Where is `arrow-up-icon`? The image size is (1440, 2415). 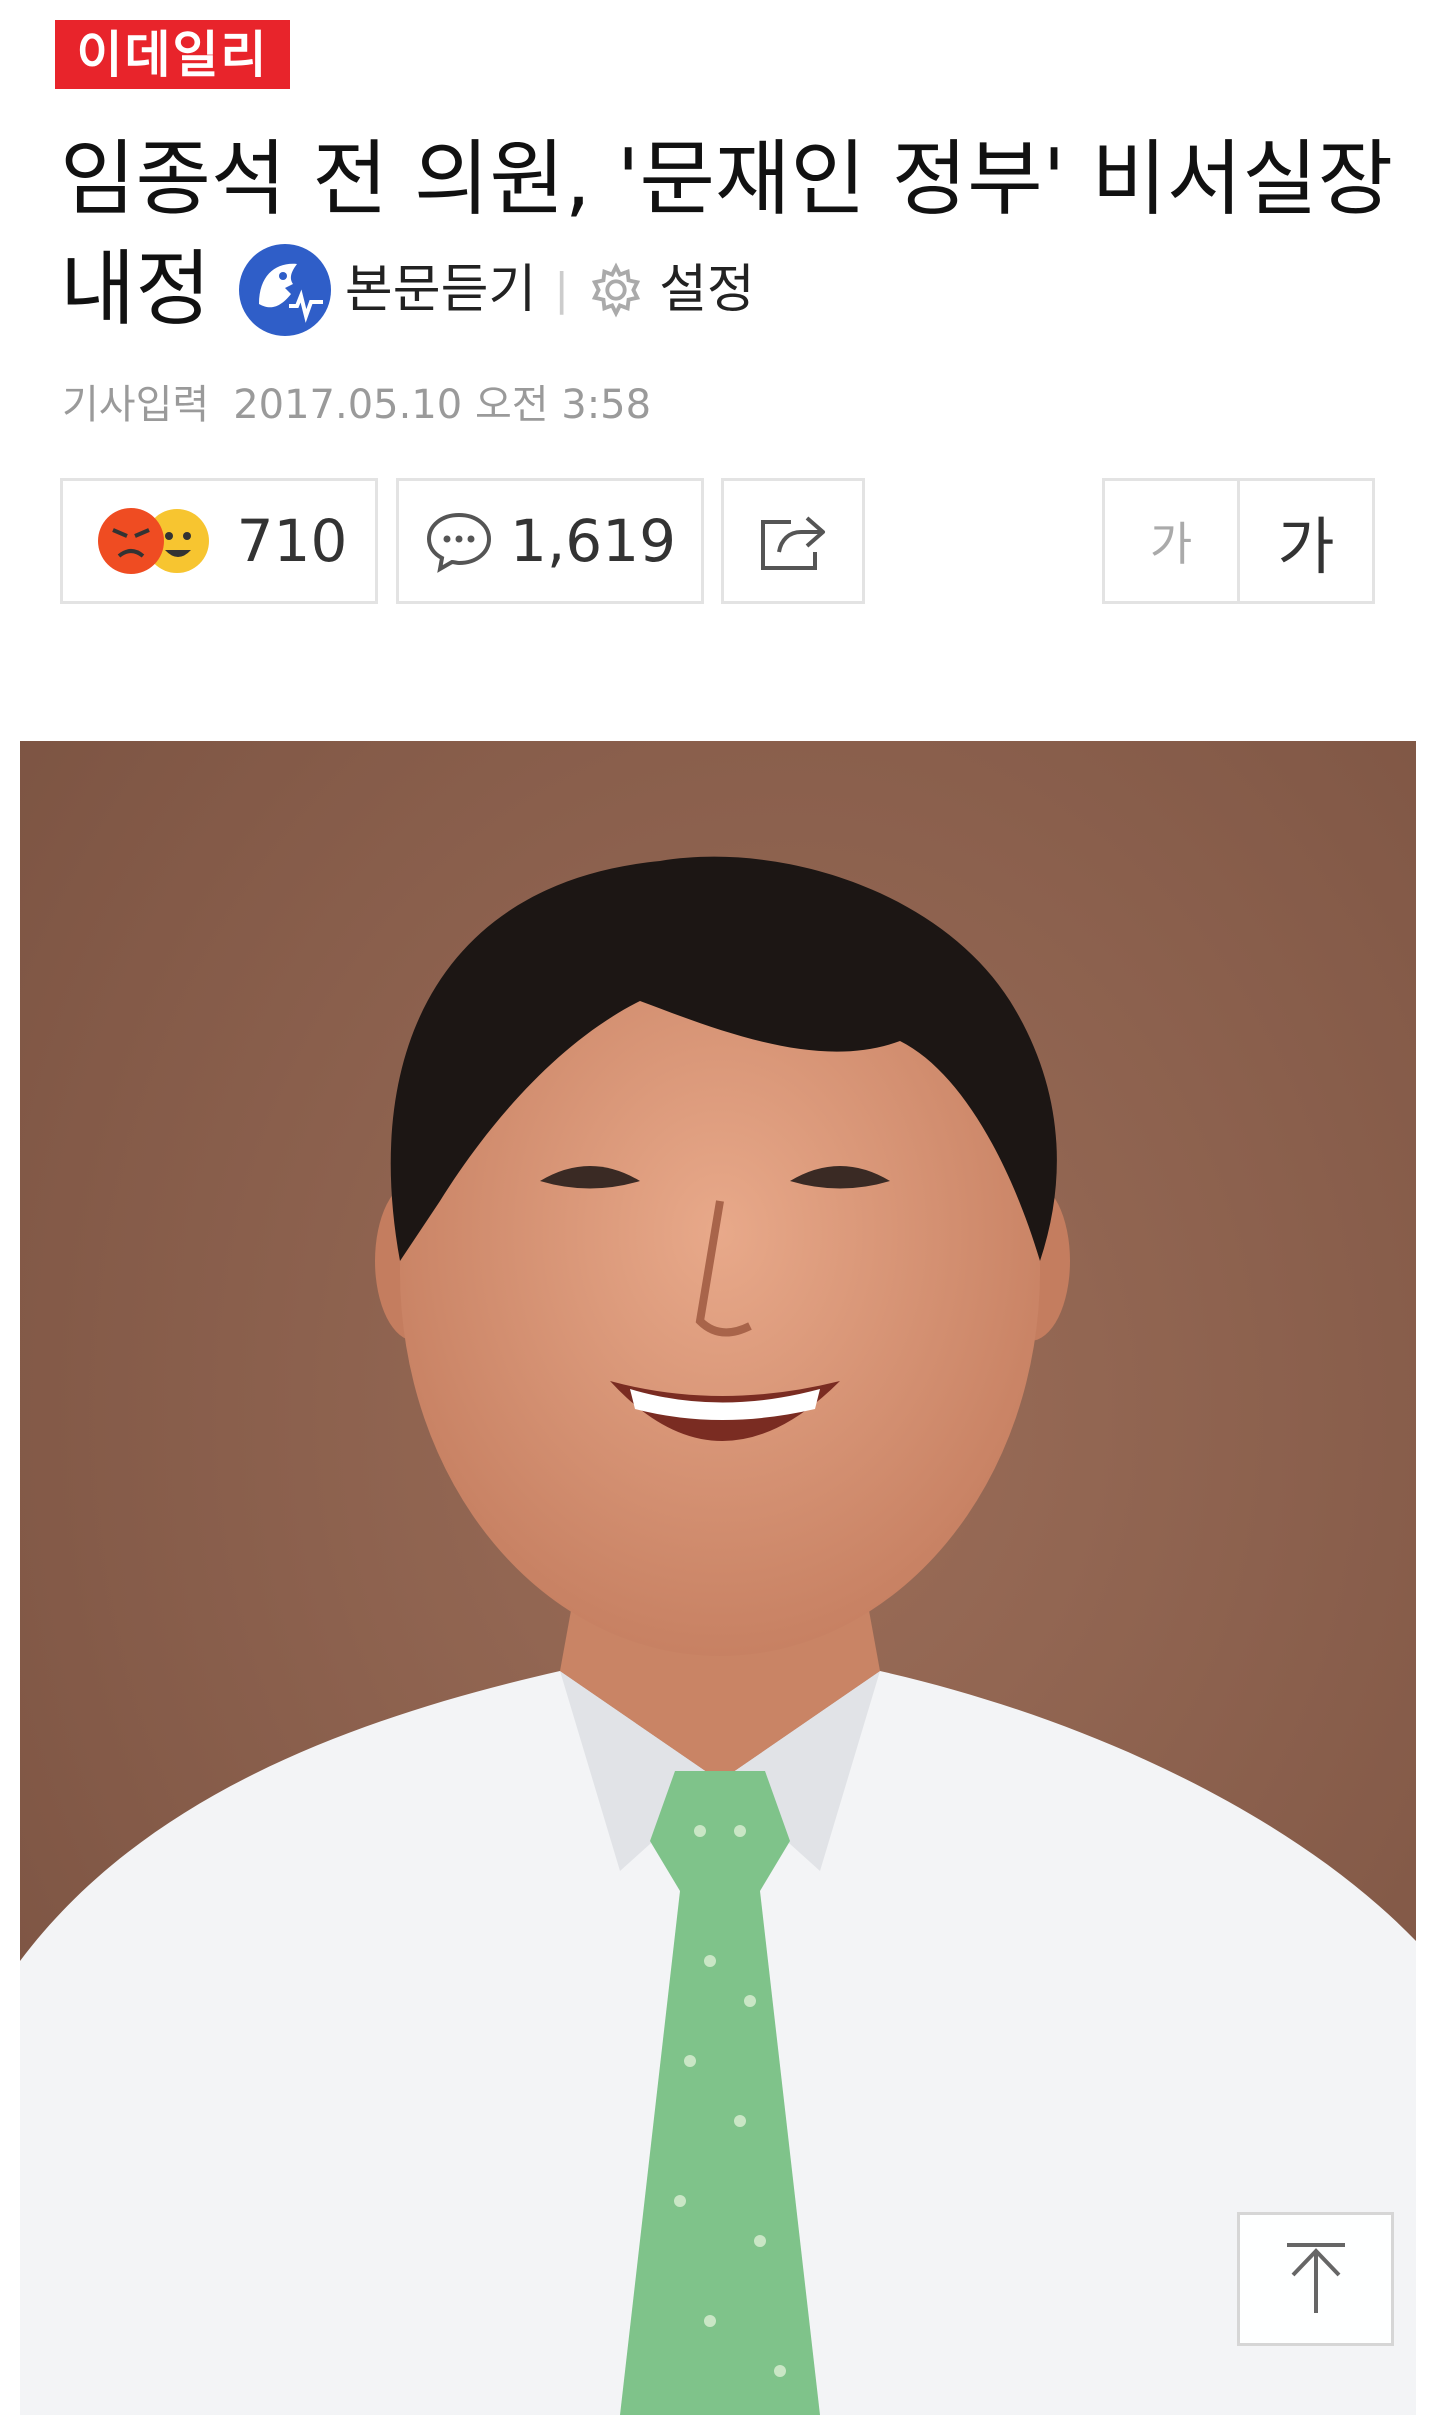
arrow-up-icon is located at coordinates (1315, 2278).